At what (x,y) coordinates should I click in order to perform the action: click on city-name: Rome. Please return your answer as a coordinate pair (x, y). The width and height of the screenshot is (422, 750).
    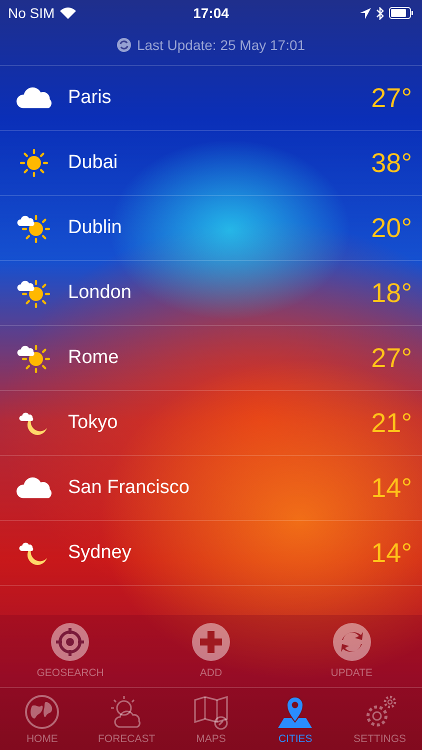
    Looking at the image, I should click on (94, 358).